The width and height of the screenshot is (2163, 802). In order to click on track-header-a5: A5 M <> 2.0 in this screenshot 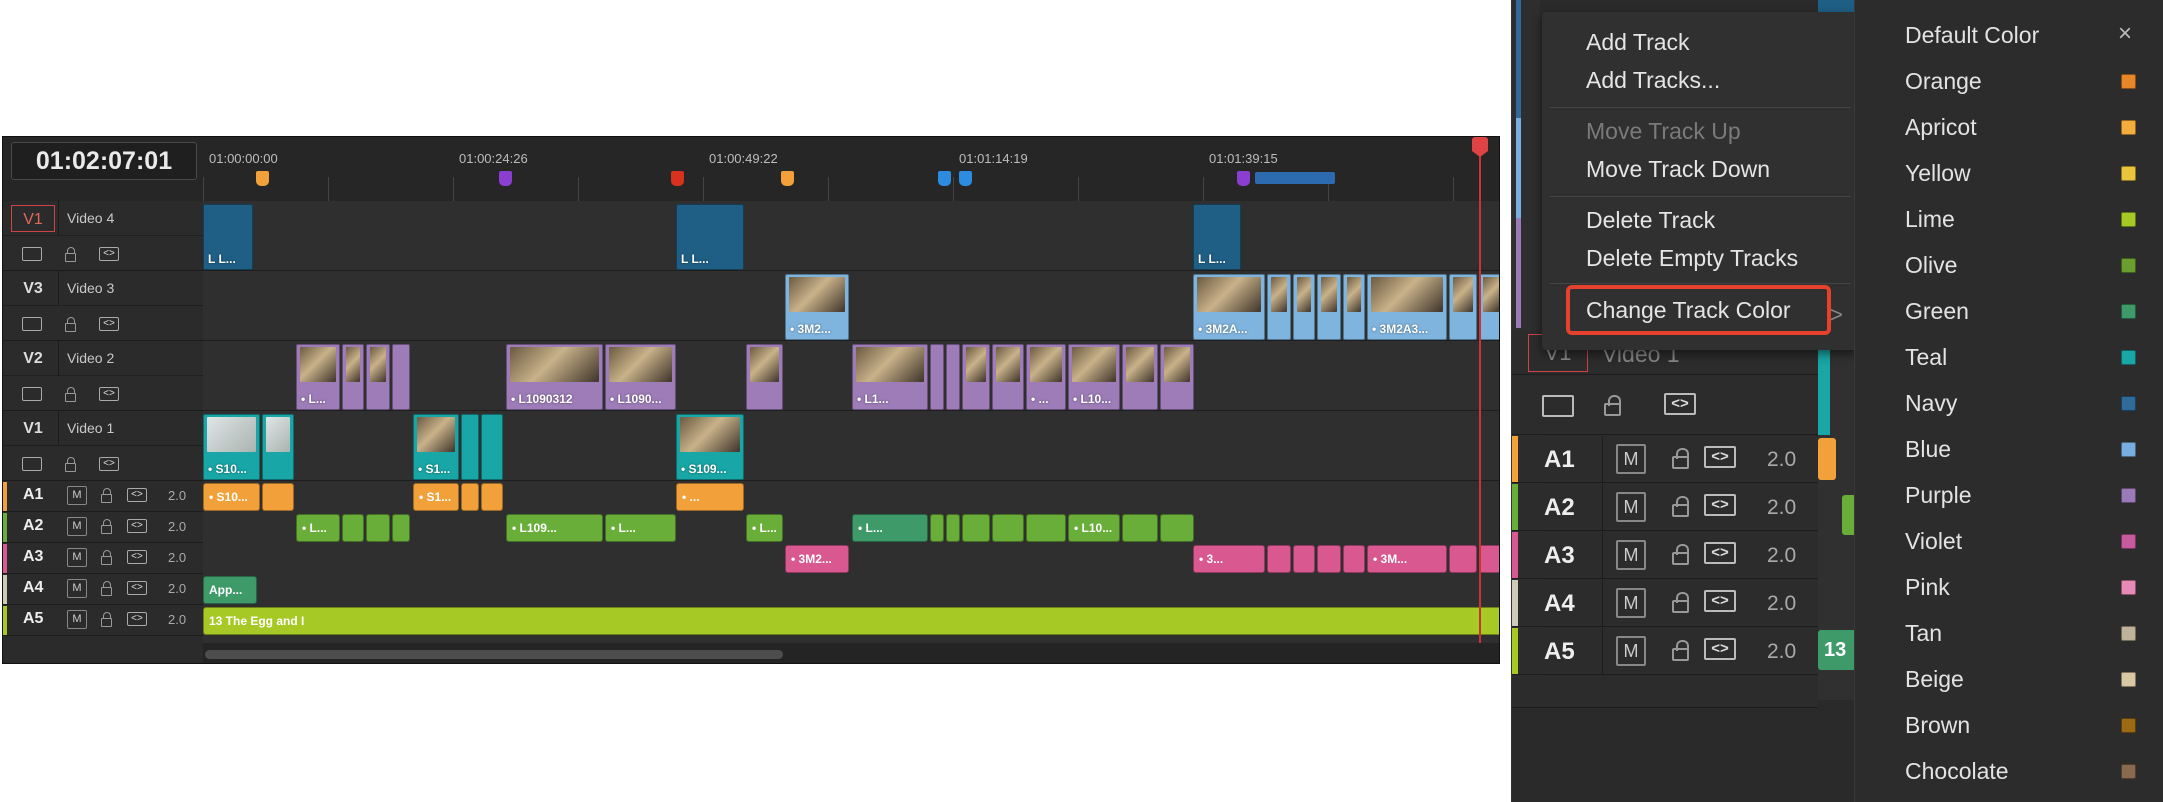, I will do `click(103, 621)`.